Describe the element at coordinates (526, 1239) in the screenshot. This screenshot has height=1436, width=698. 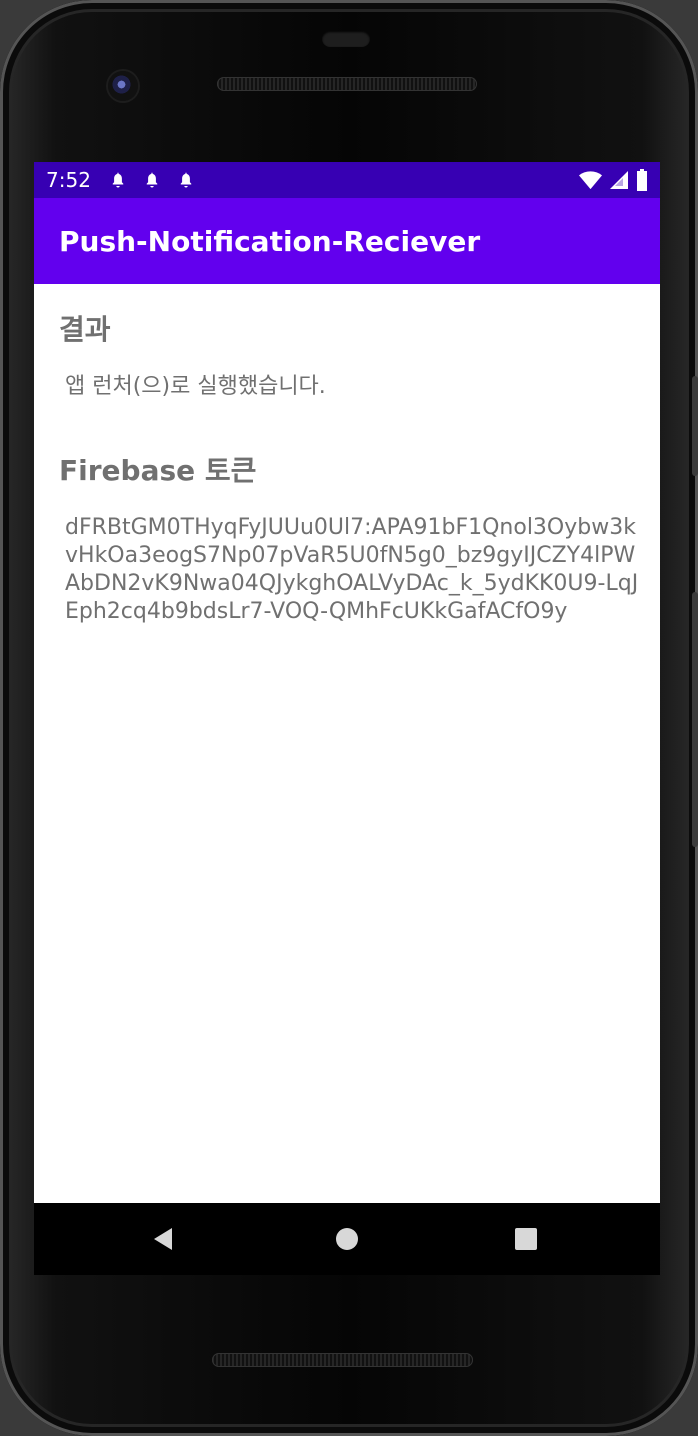
I see `recent-apps-icon` at that location.